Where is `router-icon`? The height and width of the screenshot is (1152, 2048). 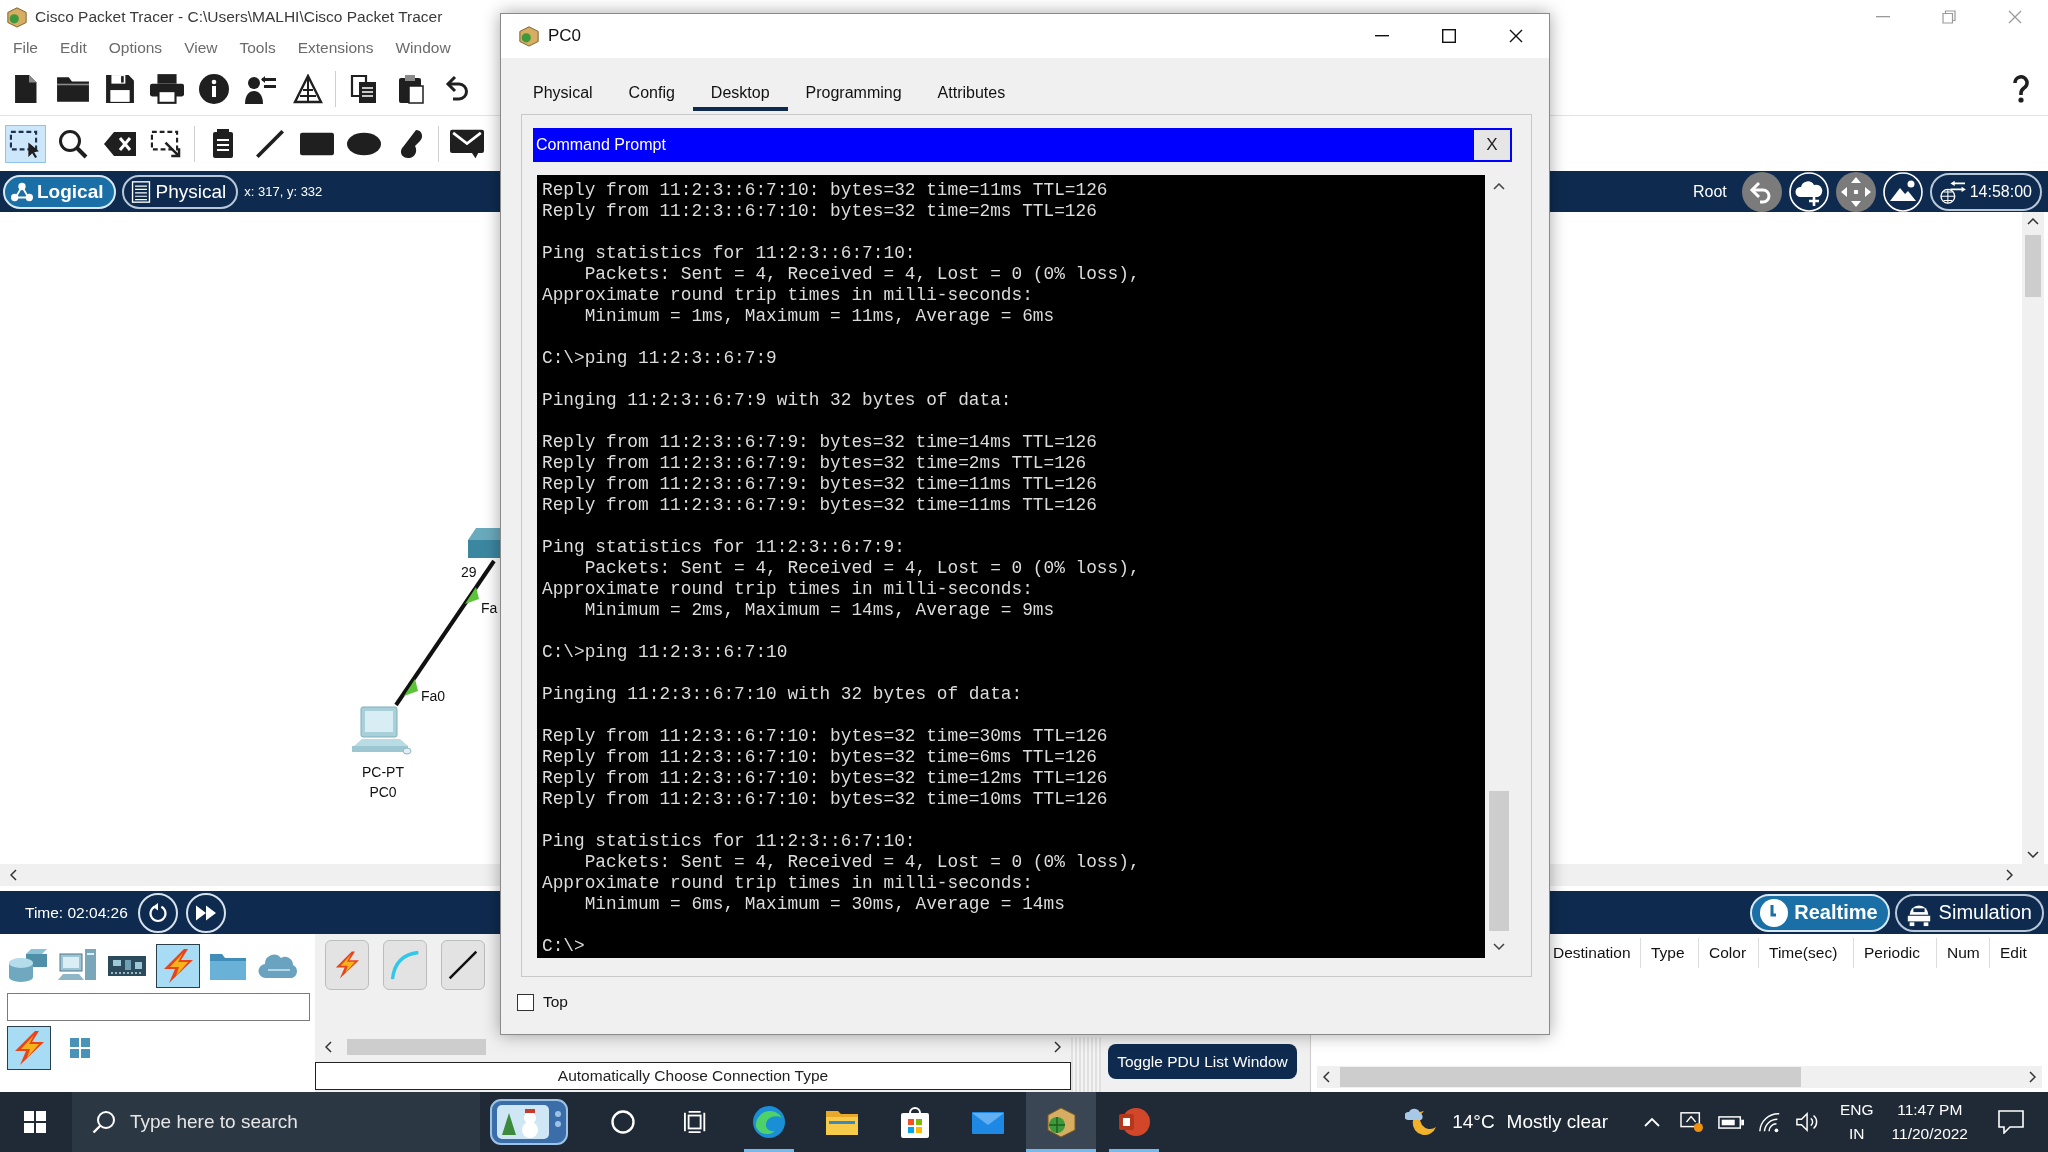
router-icon is located at coordinates (28, 966).